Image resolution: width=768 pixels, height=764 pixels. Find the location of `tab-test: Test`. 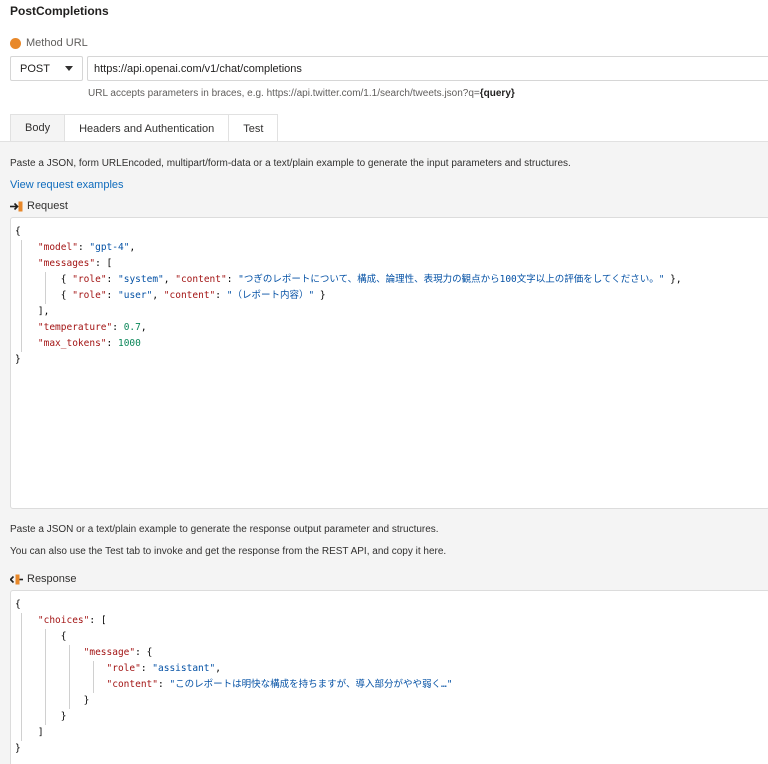

tab-test: Test is located at coordinates (253, 128).